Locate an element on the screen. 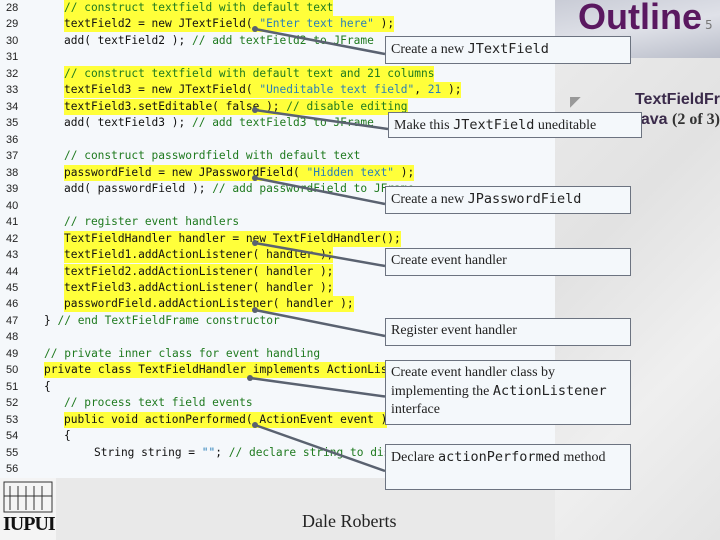 Image resolution: width=720 pixels, height=540 pixels. author-name: Dale Roberts is located at coordinates (349, 521).